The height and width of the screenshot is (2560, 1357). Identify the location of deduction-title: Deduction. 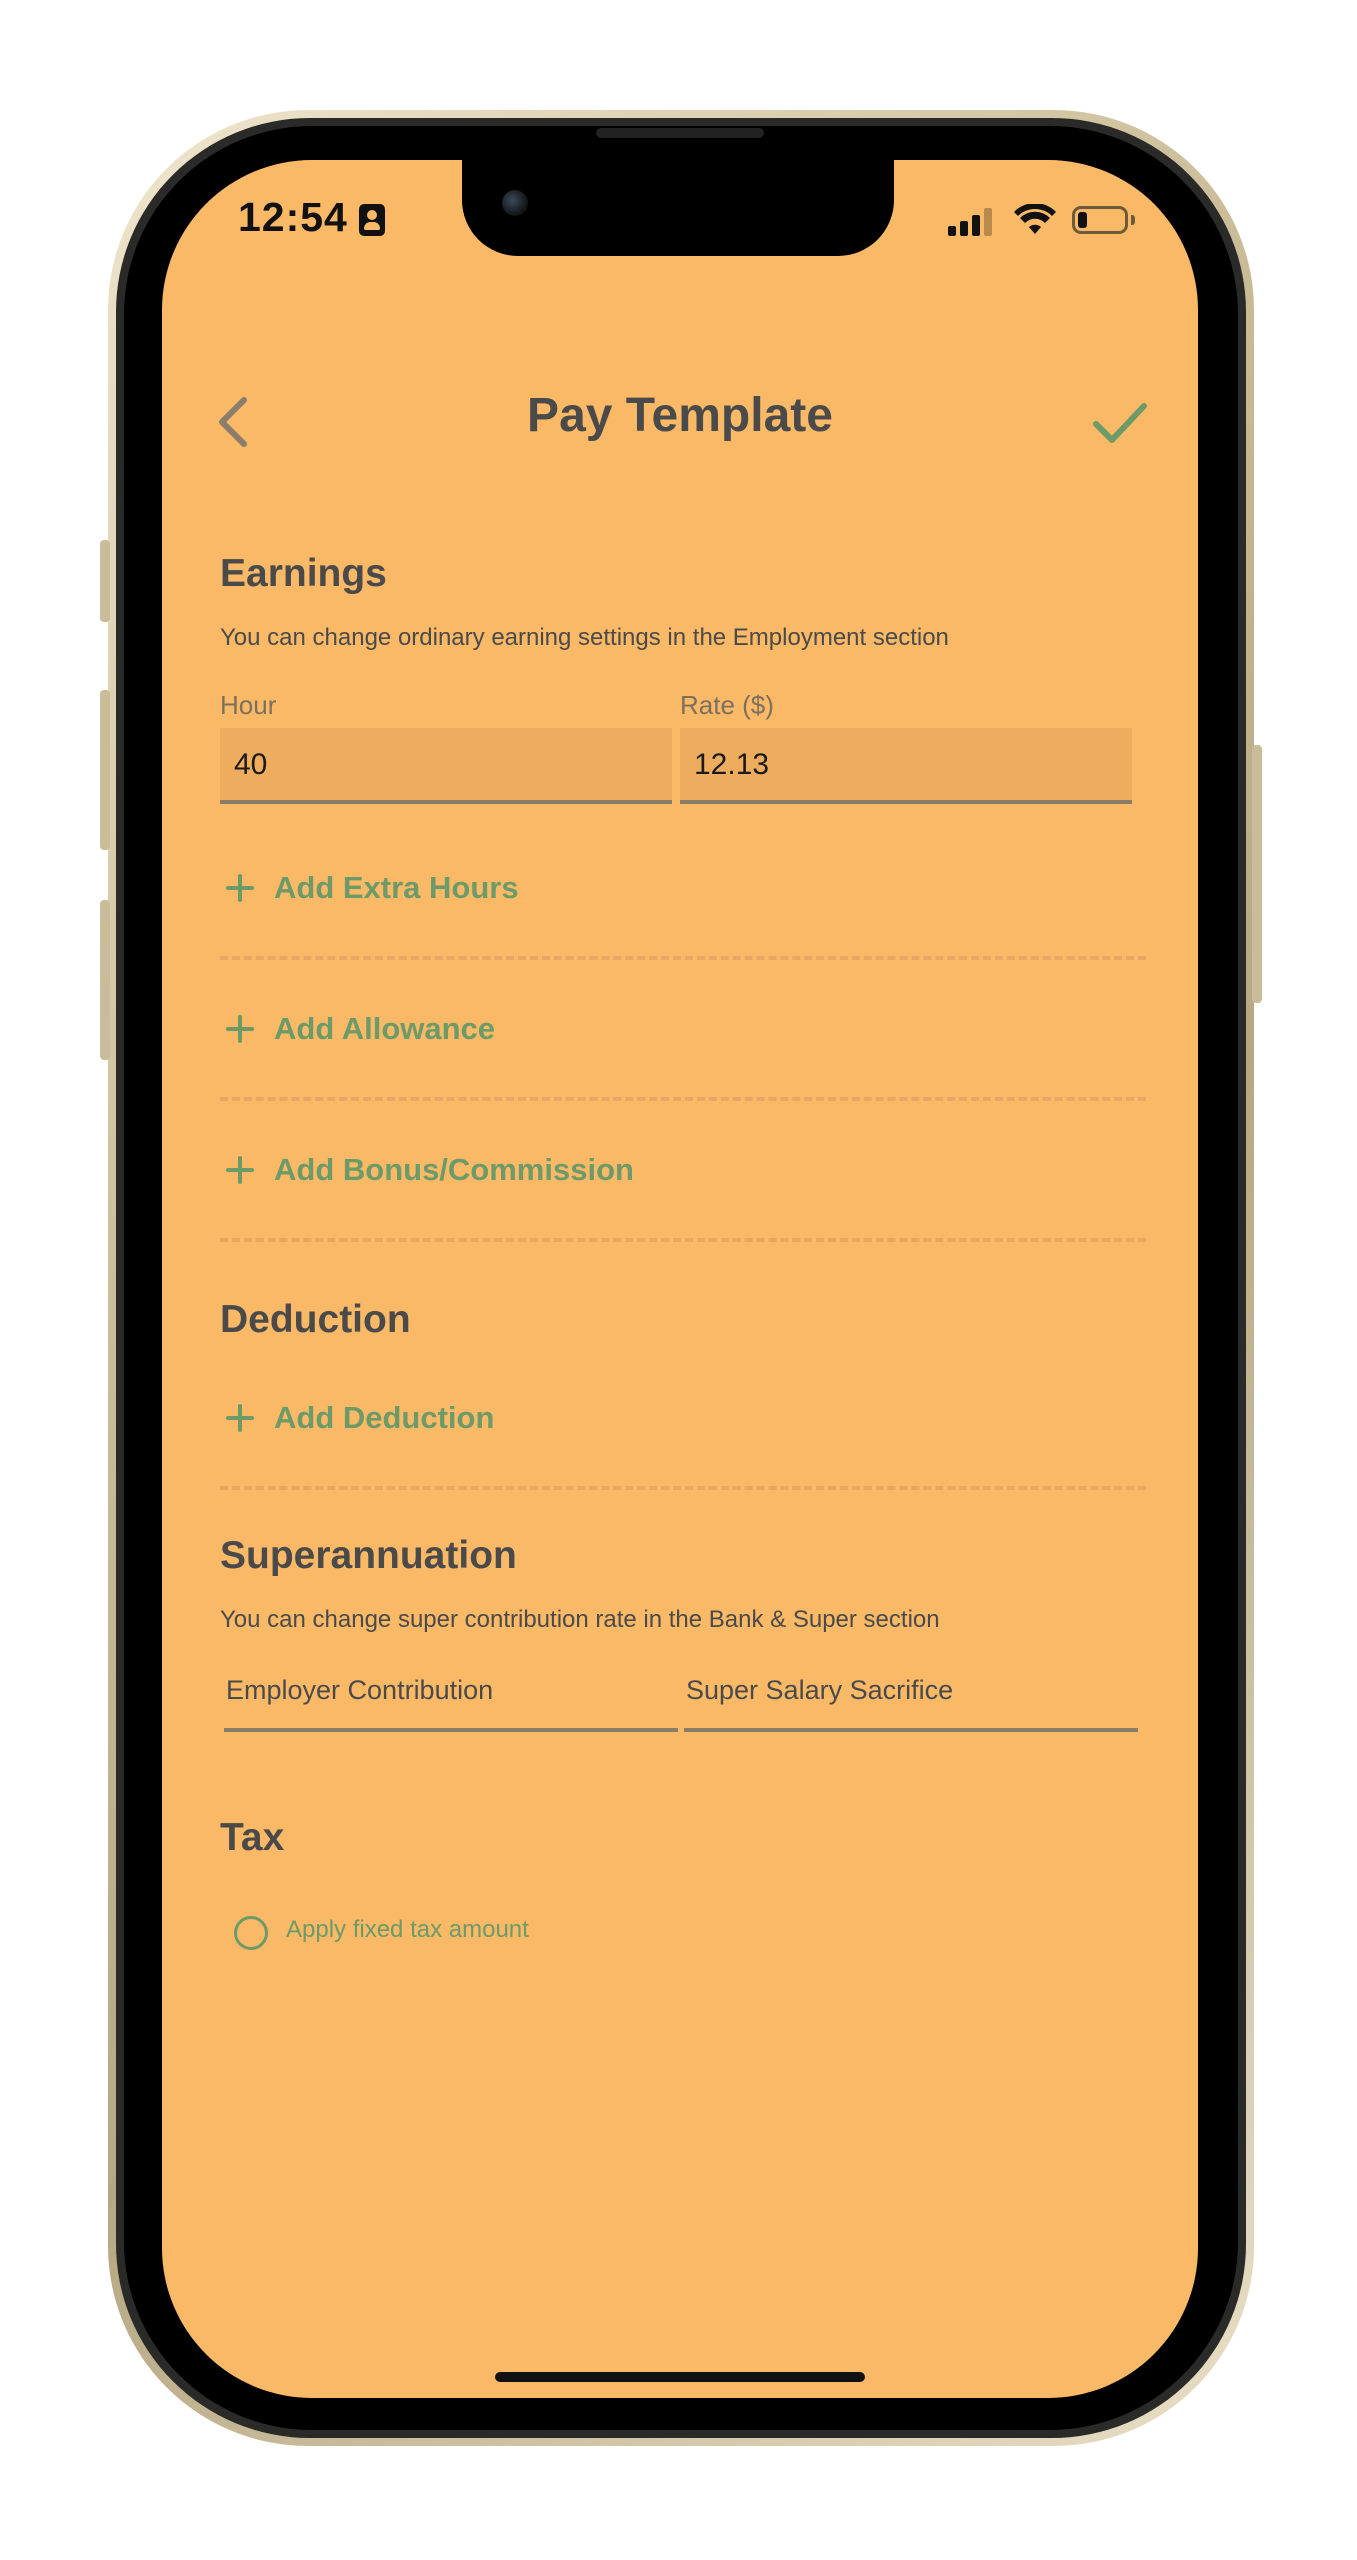
(315, 1319).